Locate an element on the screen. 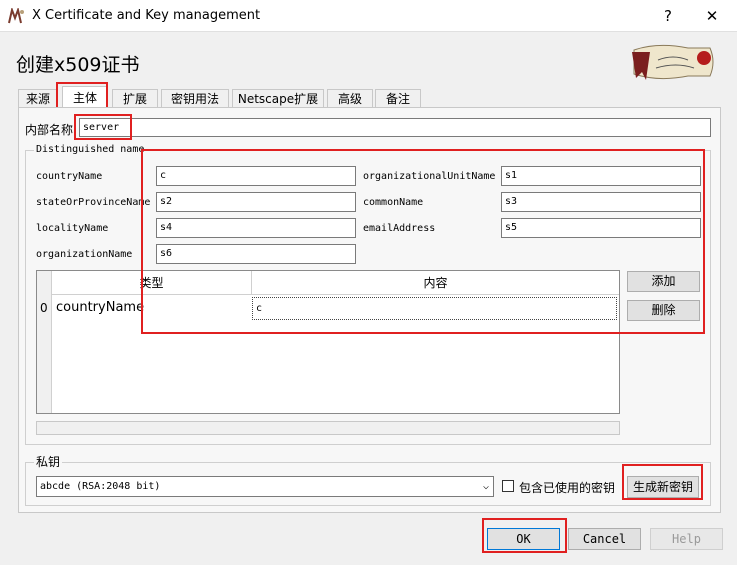 The width and height of the screenshot is (737, 565). include-used-label: 包含已使用的密钥 is located at coordinates (567, 488).